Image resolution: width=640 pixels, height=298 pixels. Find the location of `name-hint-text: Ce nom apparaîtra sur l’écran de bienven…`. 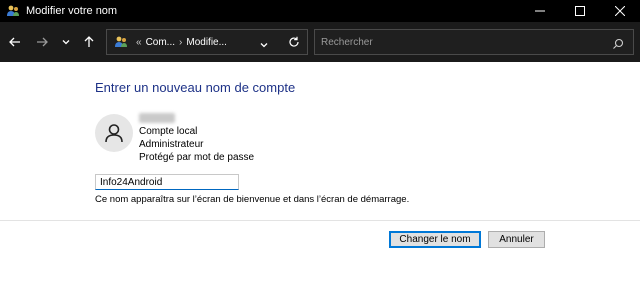

name-hint-text: Ce nom apparaîtra sur l’écran de bienven… is located at coordinates (252, 199).